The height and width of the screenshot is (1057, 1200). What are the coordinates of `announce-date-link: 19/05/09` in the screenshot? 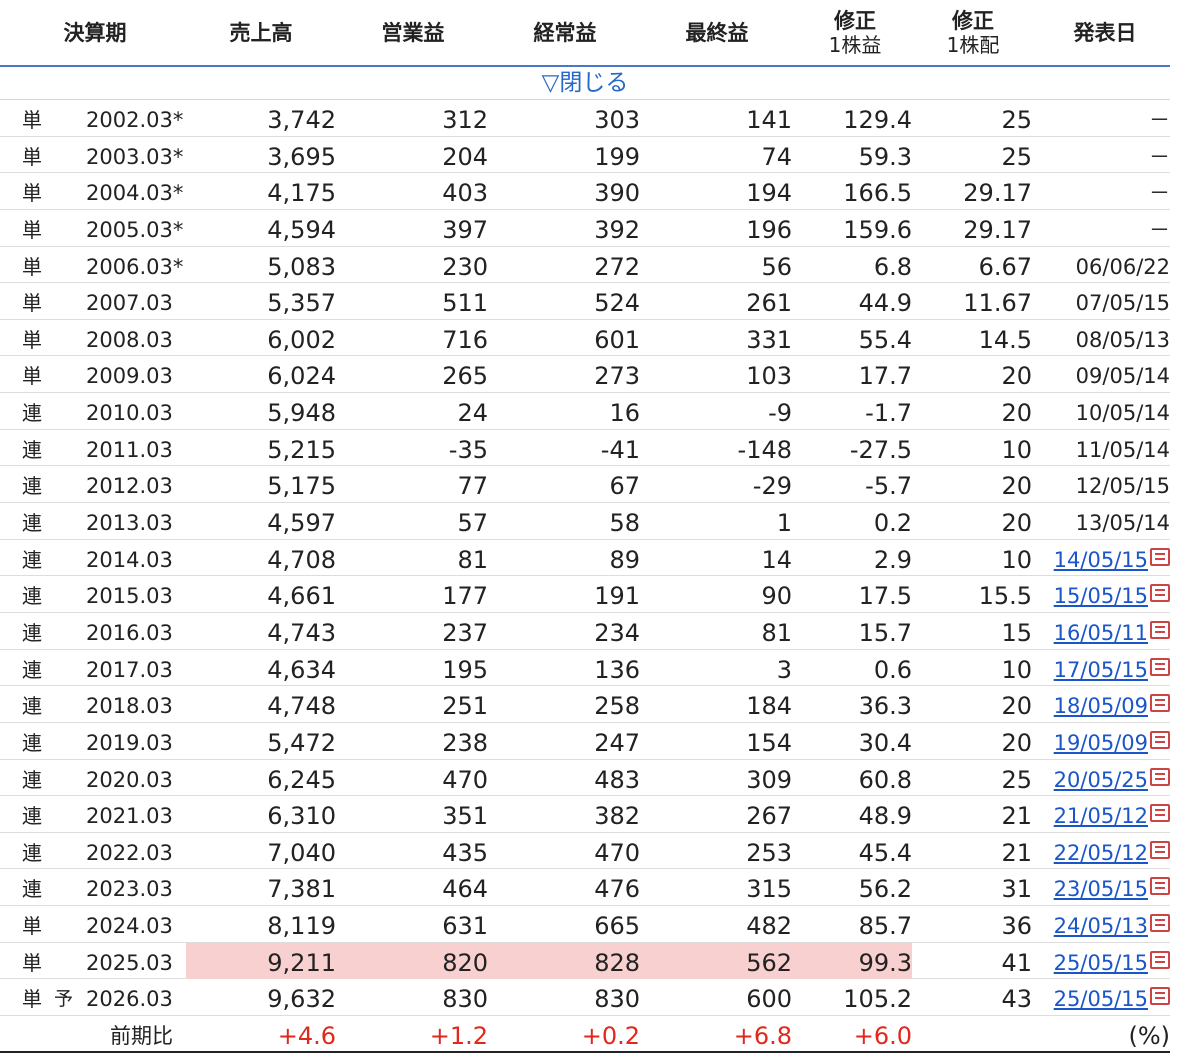 It's located at (1104, 741).